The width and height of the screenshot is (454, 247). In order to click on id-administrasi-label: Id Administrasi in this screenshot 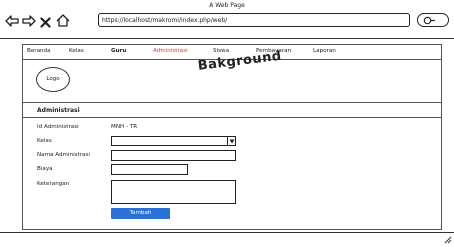, I will do `click(58, 127)`.